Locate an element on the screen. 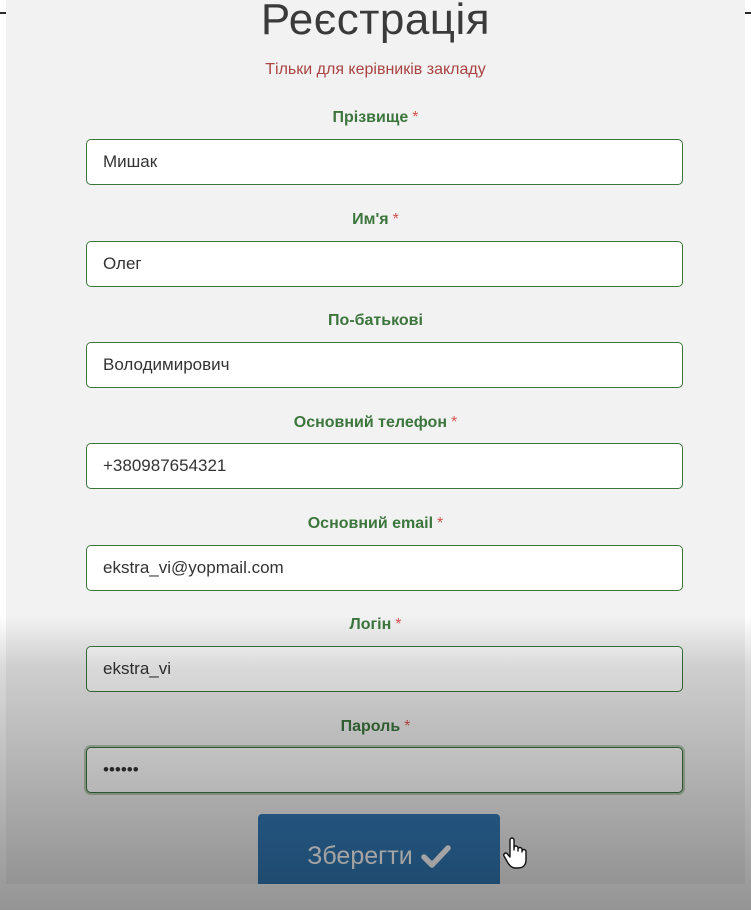  surname-input is located at coordinates (384, 162).